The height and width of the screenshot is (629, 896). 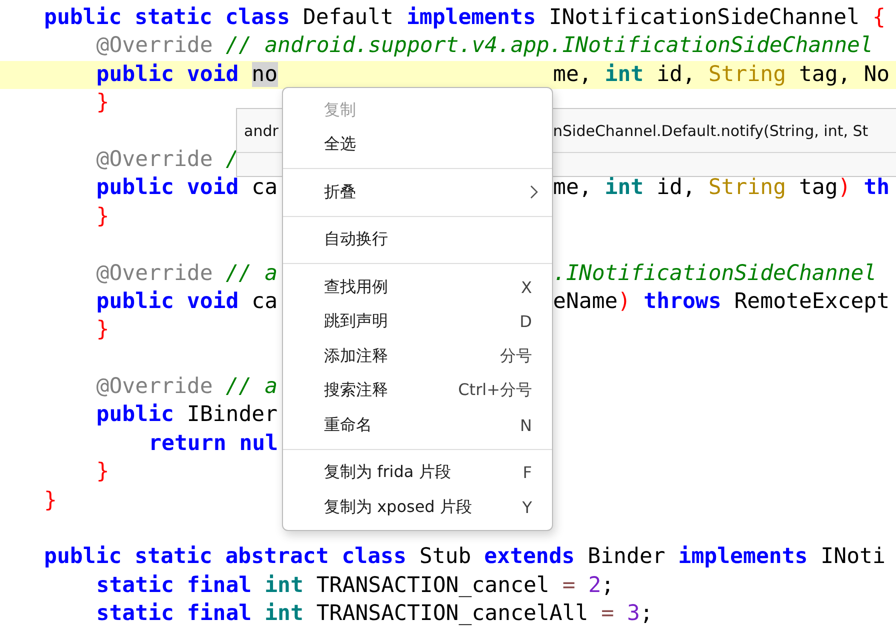 What do you see at coordinates (721, 74) in the screenshot?
I see `code-line: me, int id, String tag, No` at bounding box center [721, 74].